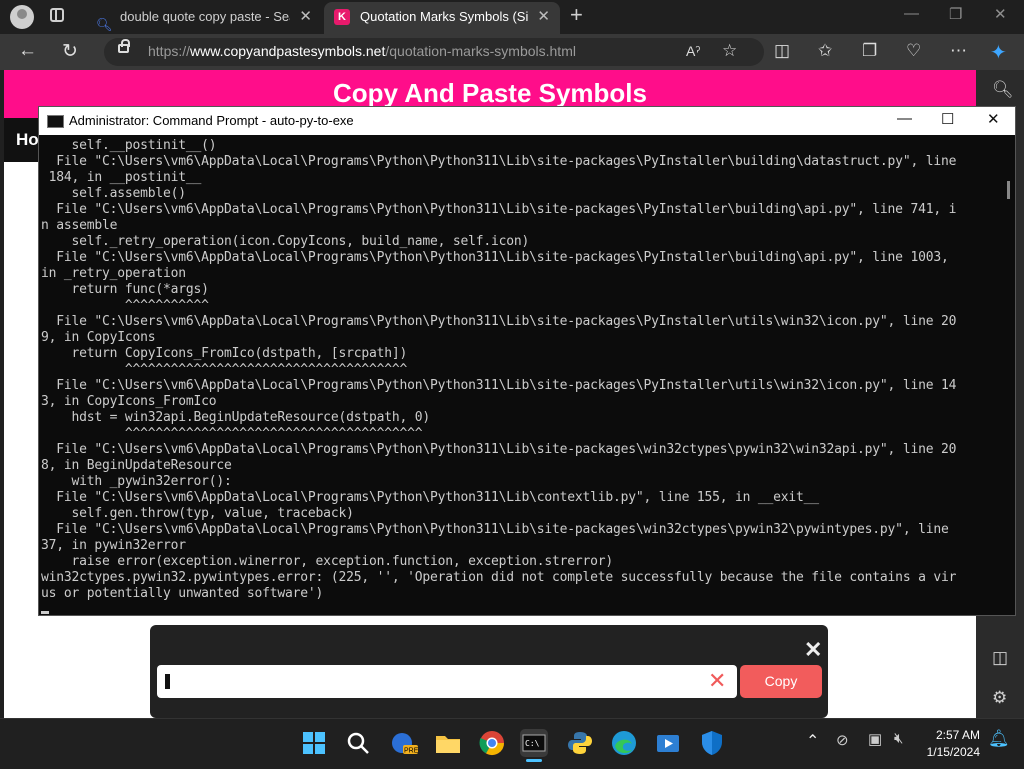  Describe the element at coordinates (576, 15) in the screenshot. I see `new-tab-button: +` at that location.